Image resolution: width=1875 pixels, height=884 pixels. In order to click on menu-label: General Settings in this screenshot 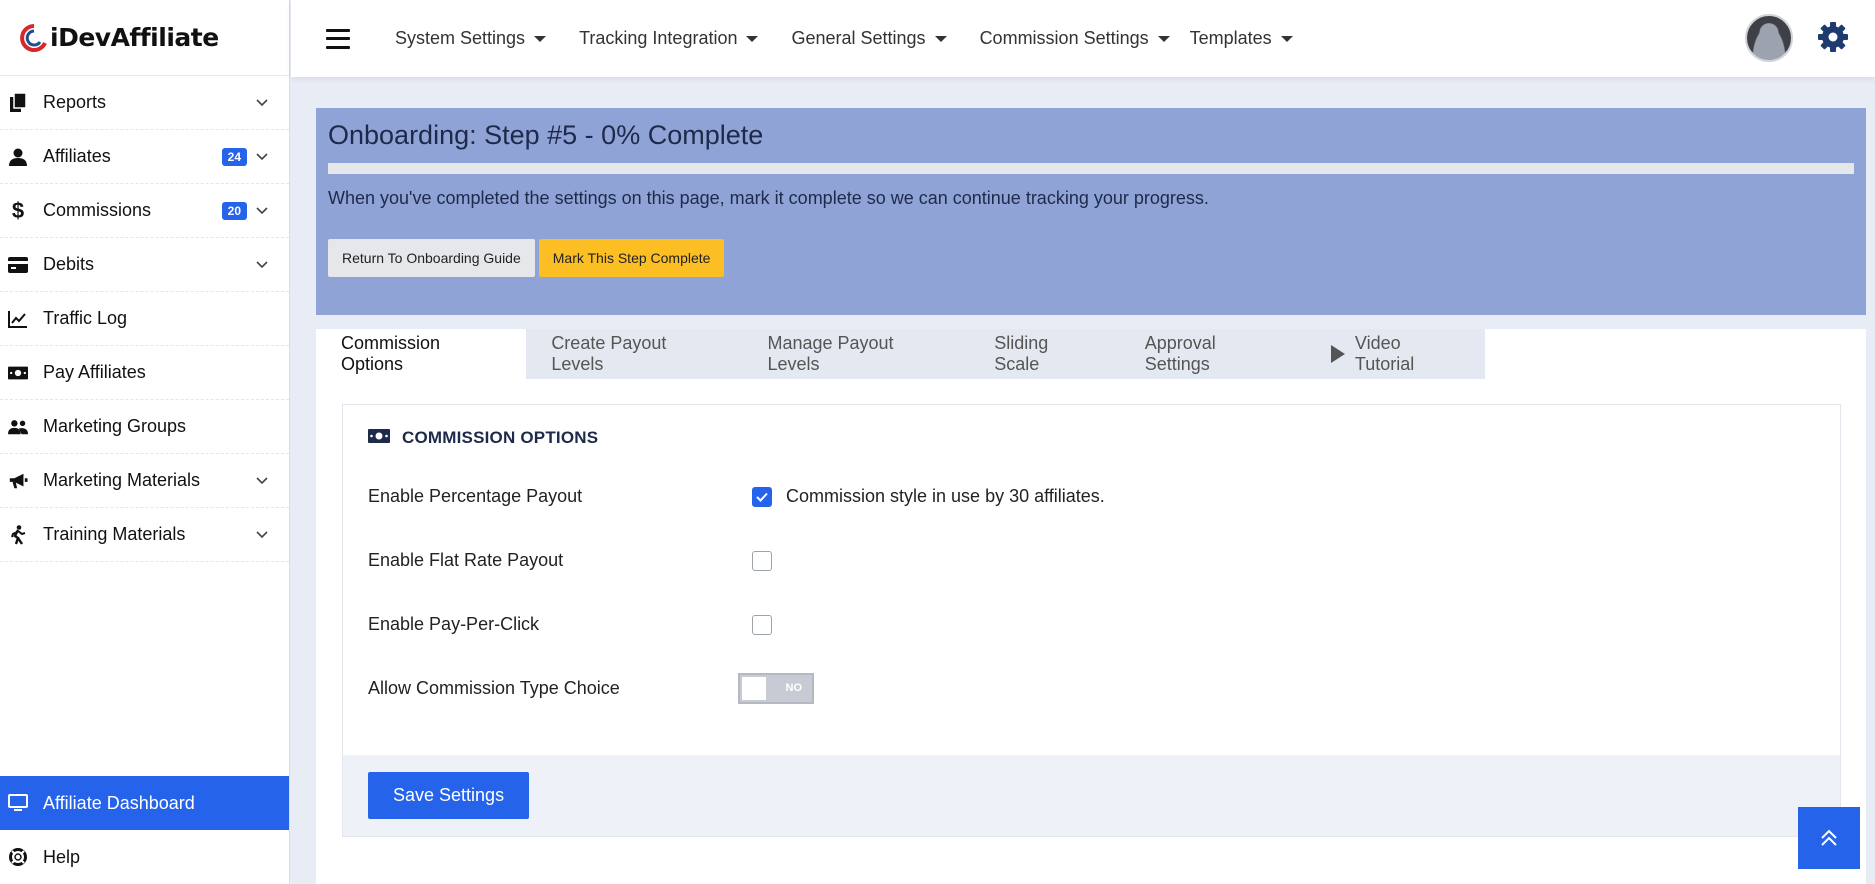, I will do `click(858, 38)`.